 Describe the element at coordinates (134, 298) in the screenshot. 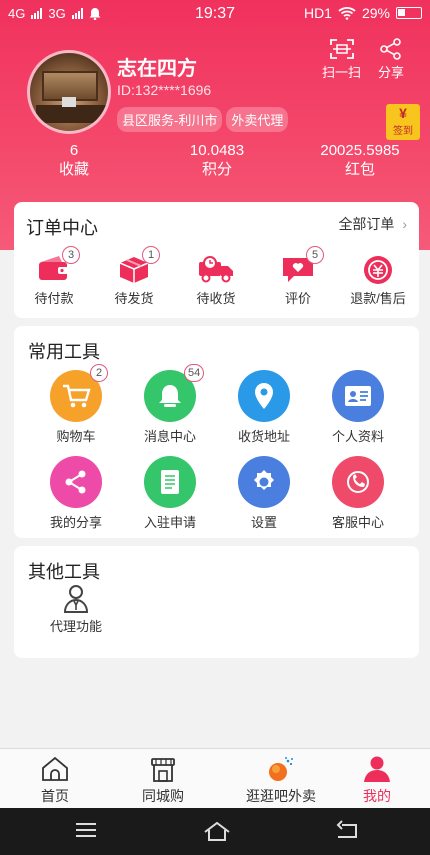

I see `order-item-label: 待发货` at that location.